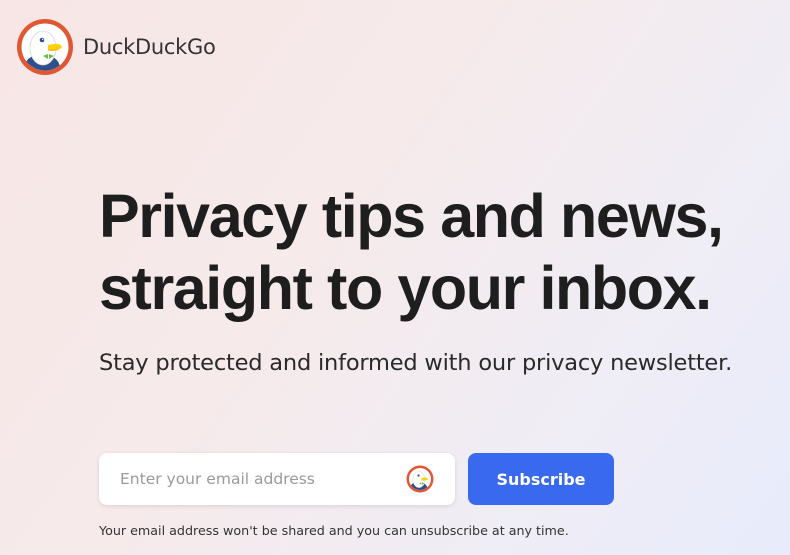 Image resolution: width=790 pixels, height=555 pixels. Describe the element at coordinates (405, 288) in the screenshot. I see `headline-line-2: straight to your inbox.` at that location.